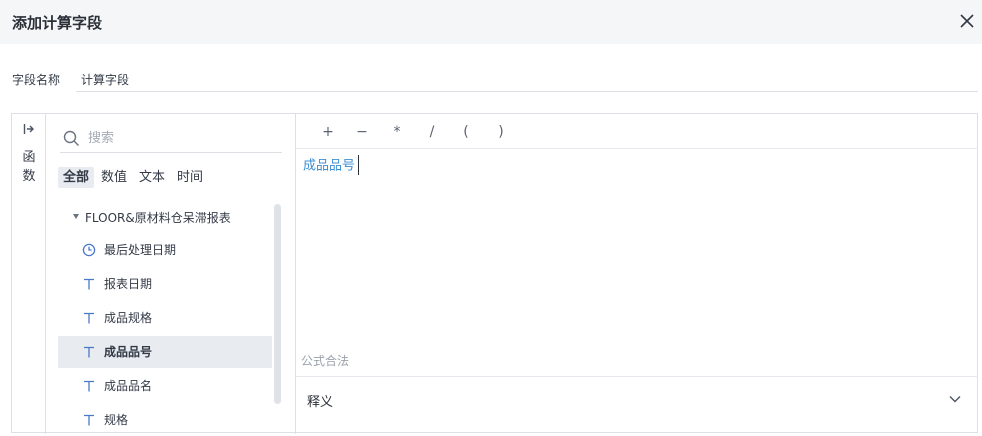  I want to click on filter-number: 数值, so click(114, 177).